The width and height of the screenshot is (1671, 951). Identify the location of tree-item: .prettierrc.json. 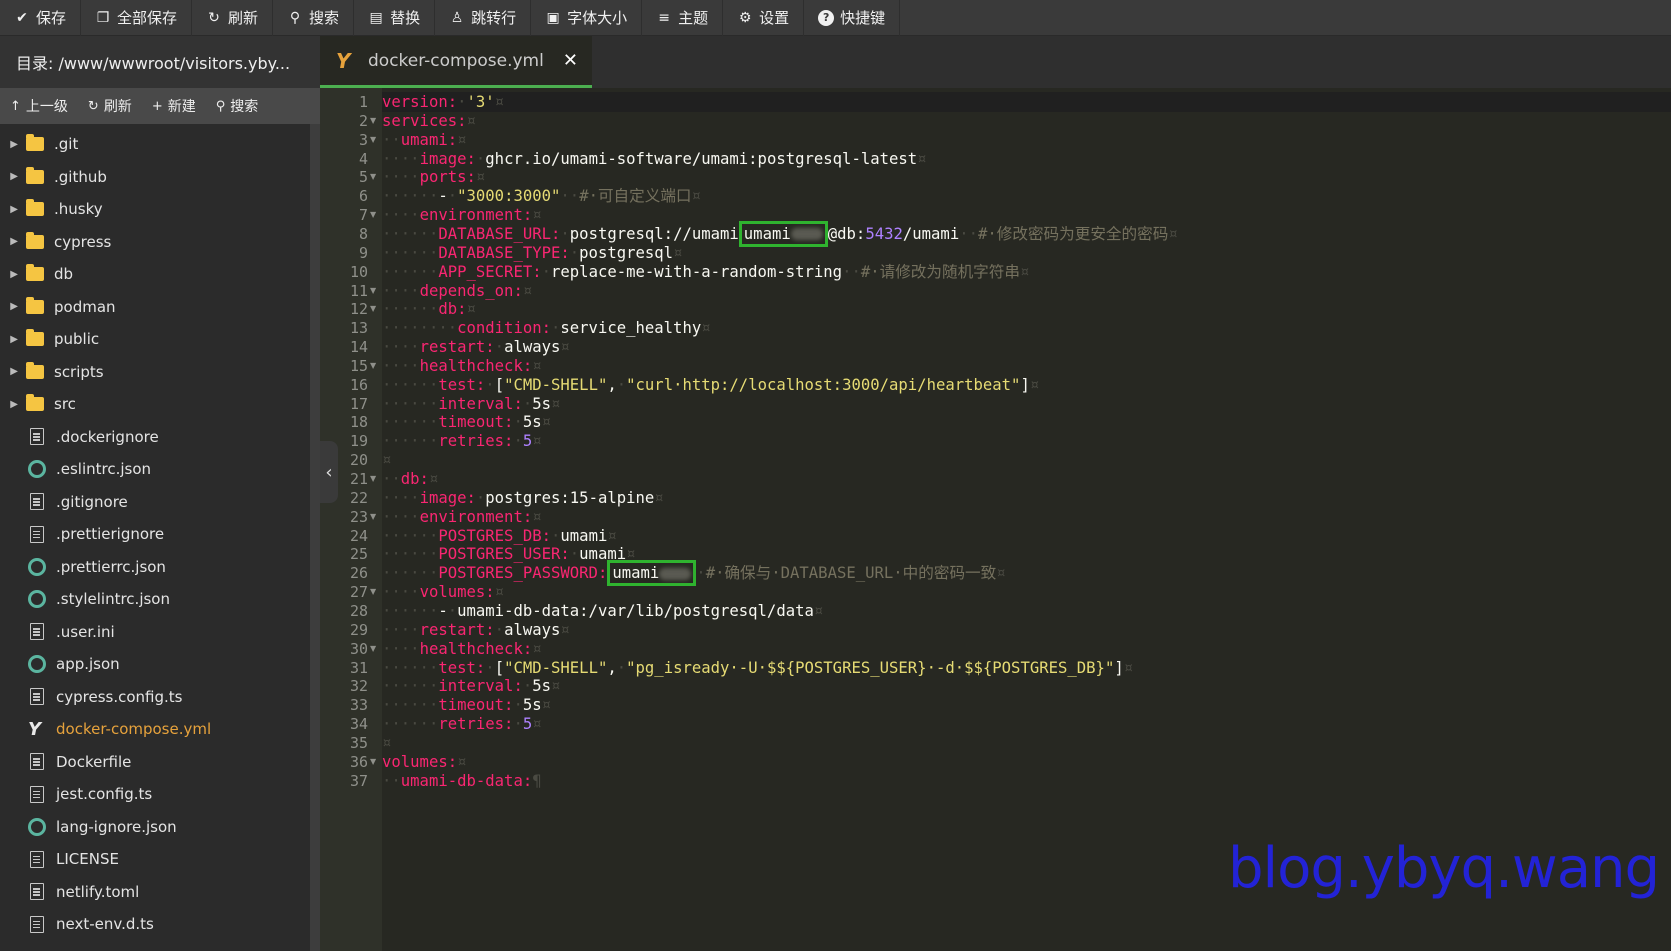
(155, 567).